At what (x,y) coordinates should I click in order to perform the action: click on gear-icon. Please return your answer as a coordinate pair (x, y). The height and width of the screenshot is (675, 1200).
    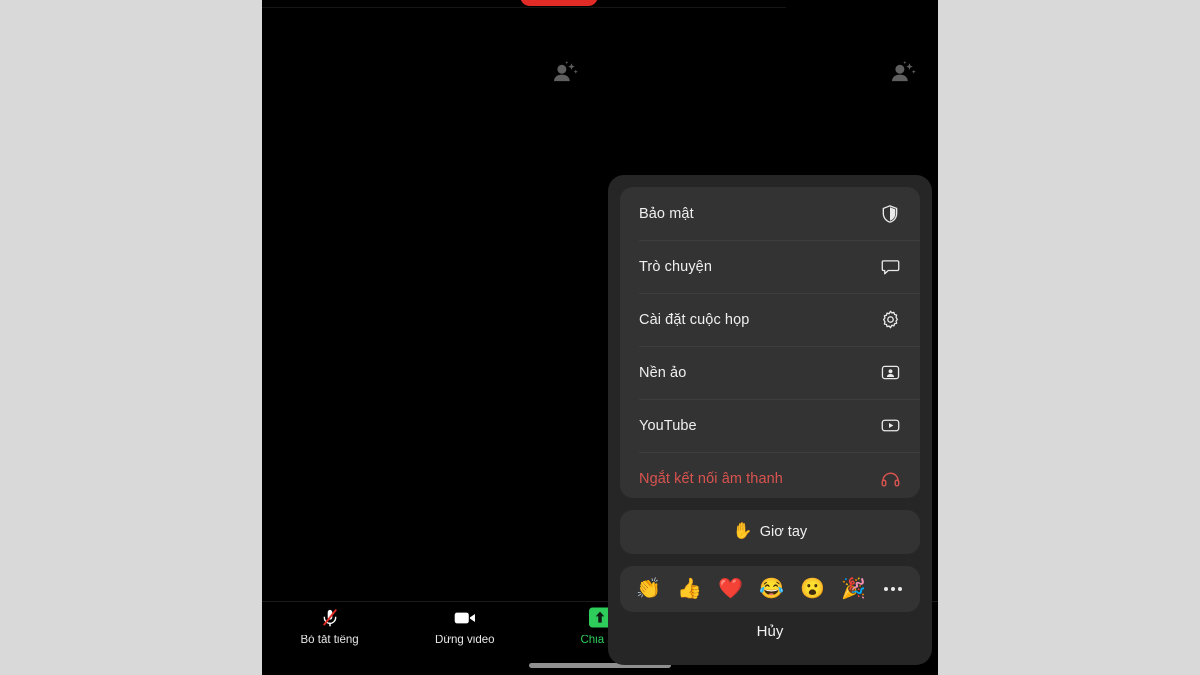
    Looking at the image, I should click on (890, 320).